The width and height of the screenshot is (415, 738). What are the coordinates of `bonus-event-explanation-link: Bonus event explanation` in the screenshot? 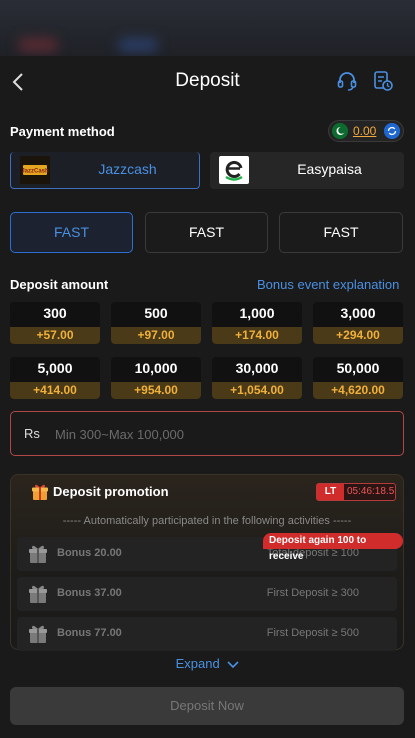 It's located at (328, 284).